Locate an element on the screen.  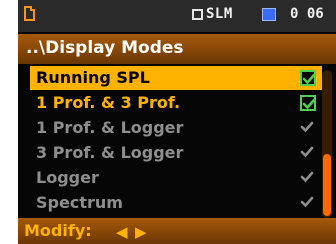
list-item-label: Logger is located at coordinates (67, 177).